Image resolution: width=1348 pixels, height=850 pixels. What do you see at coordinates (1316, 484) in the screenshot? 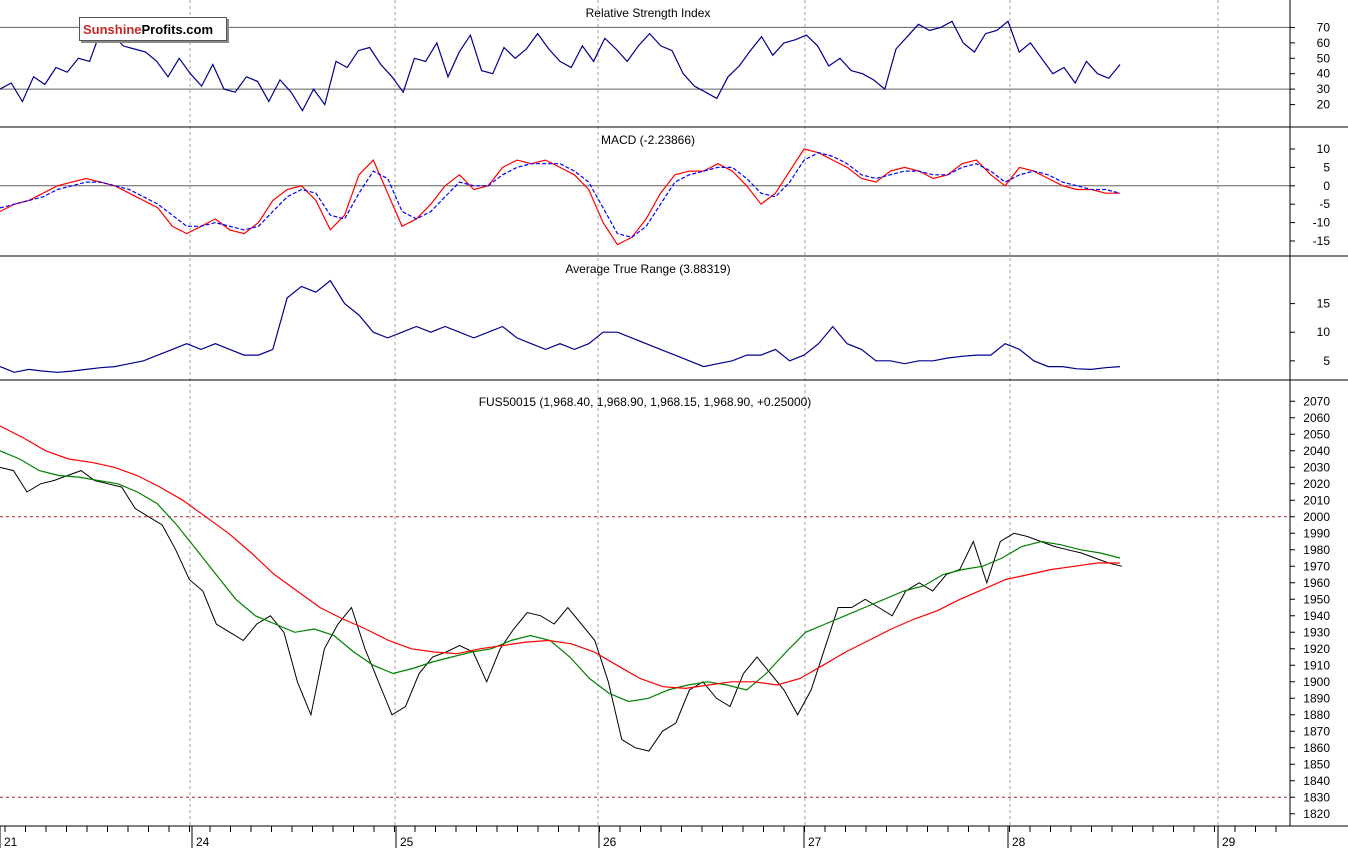
I see `price-ytick-label-5: 2020` at bounding box center [1316, 484].